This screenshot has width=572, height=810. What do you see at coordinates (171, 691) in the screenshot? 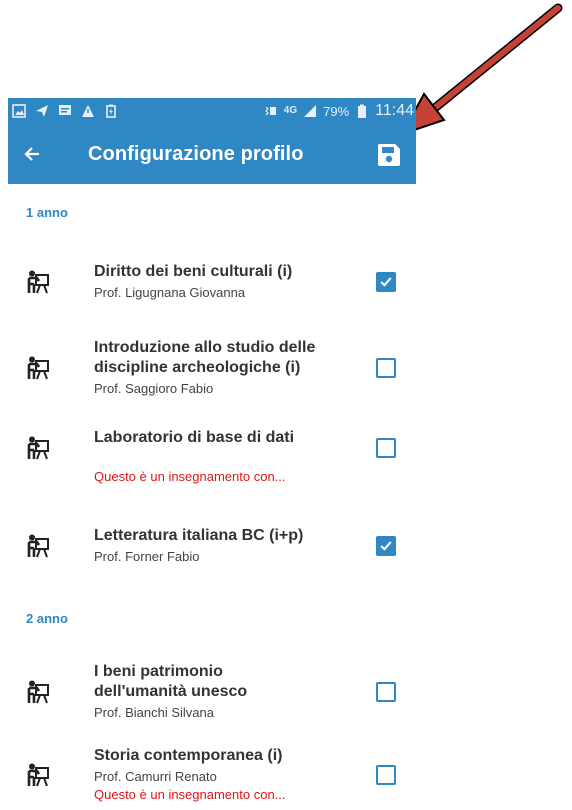
I see `course-name-line: dell'umanità unesco` at bounding box center [171, 691].